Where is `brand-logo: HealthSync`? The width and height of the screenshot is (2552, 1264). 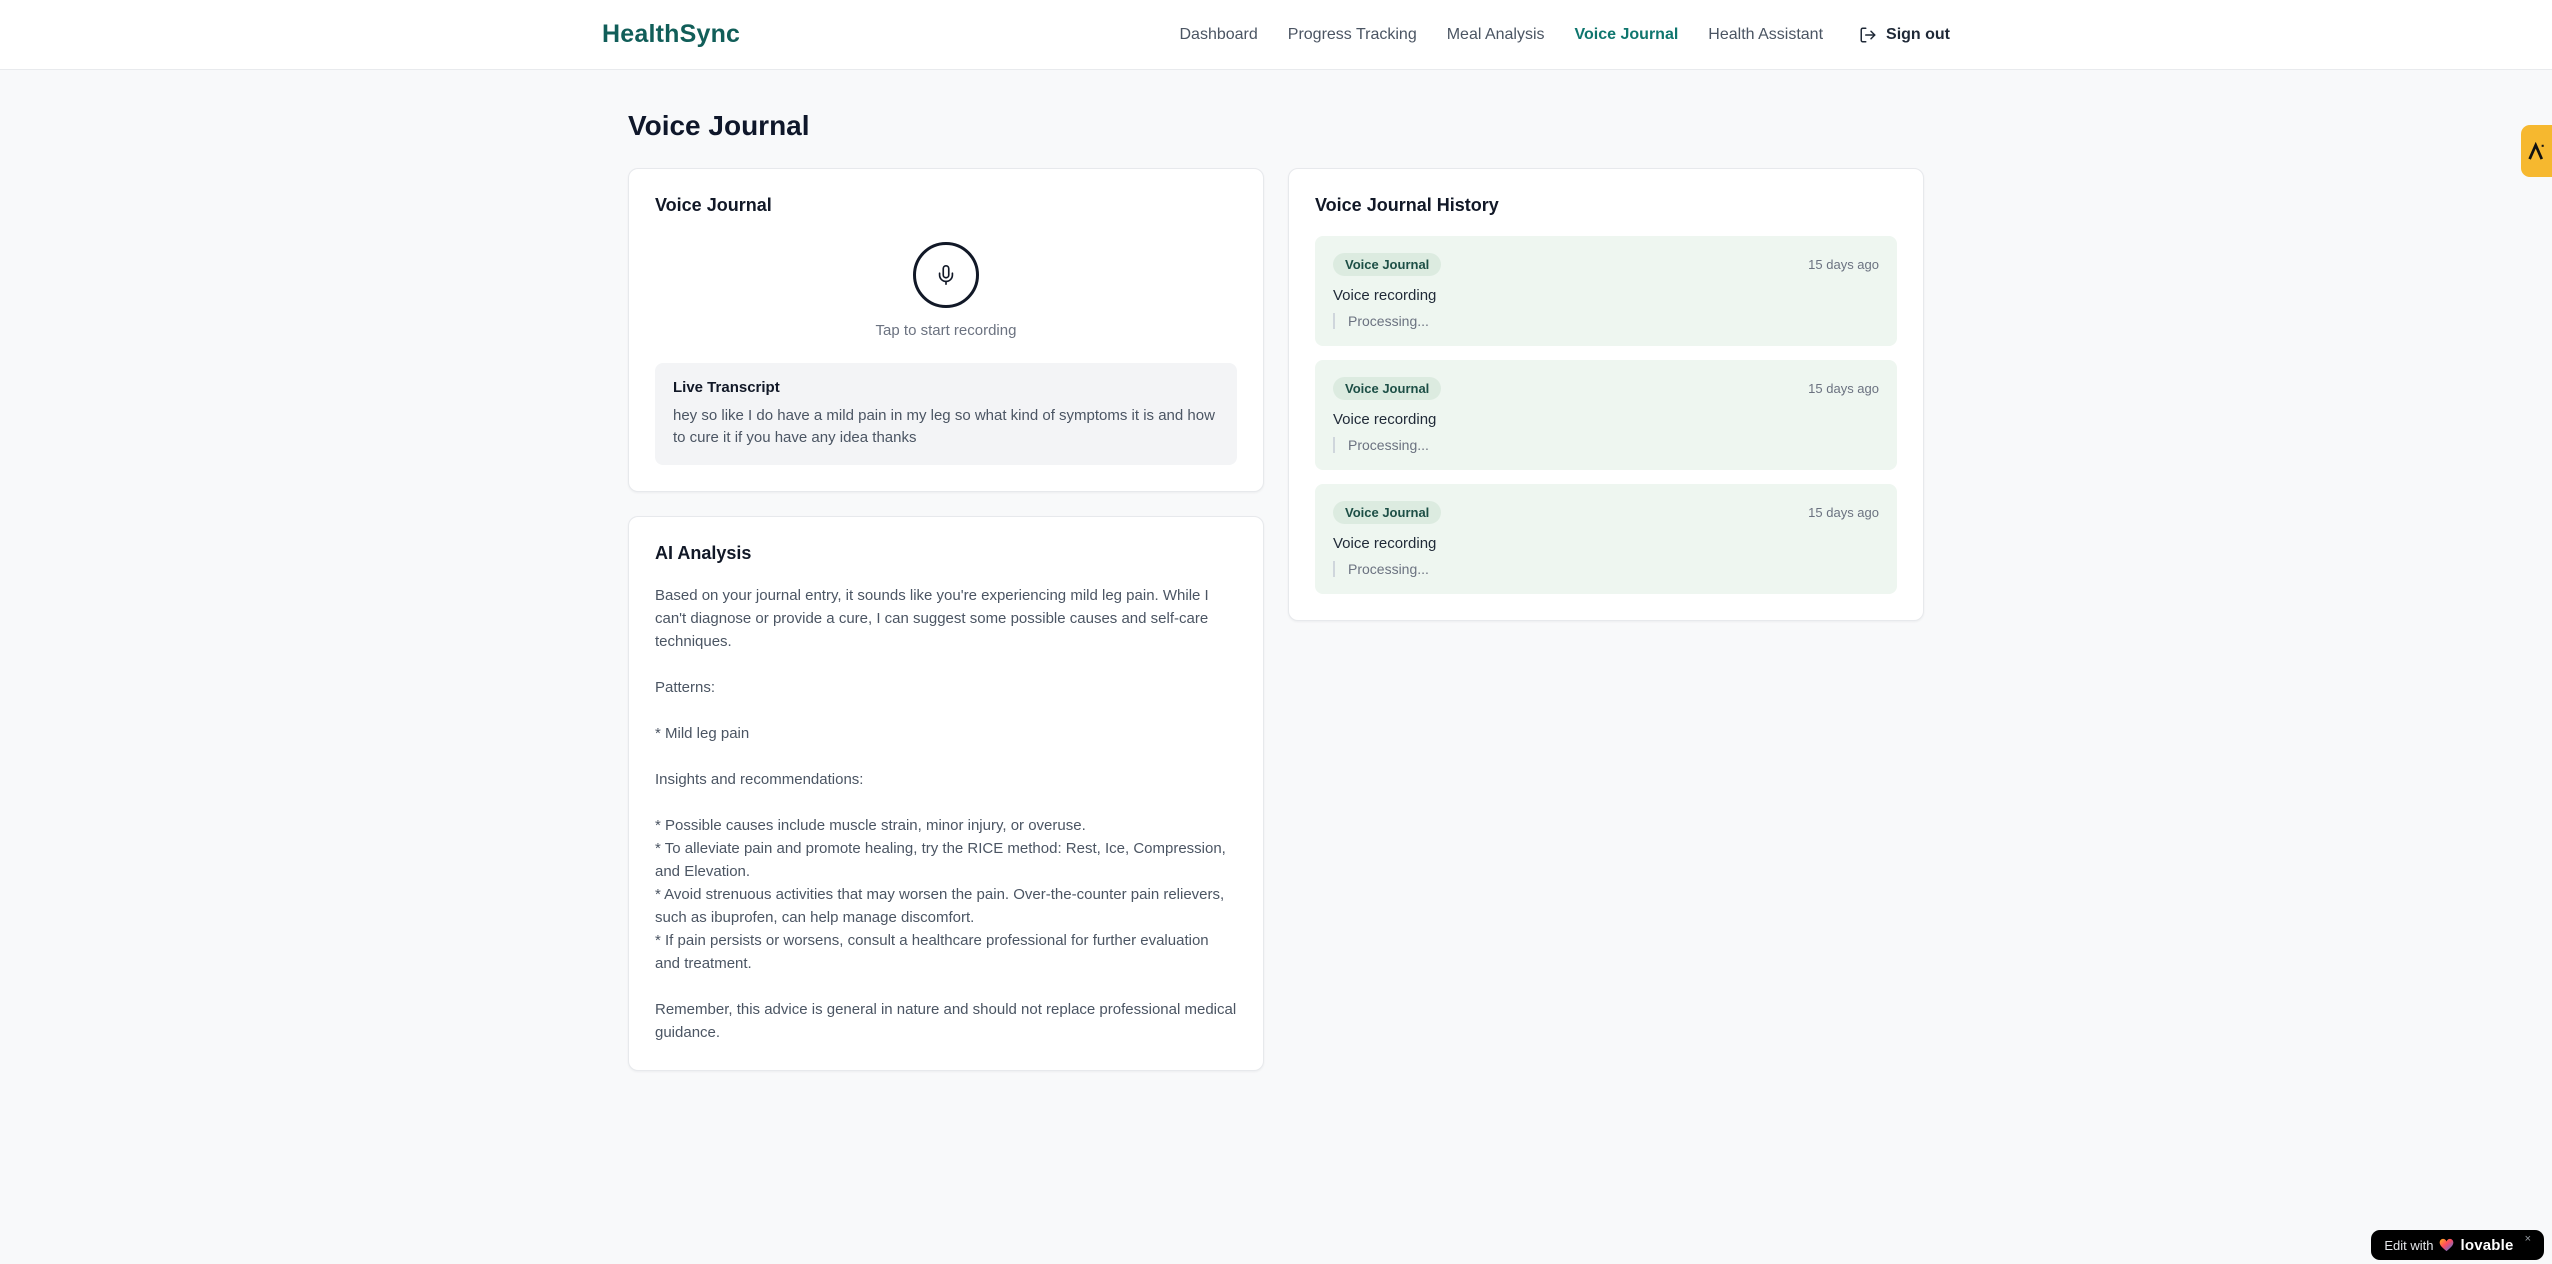 brand-logo: HealthSync is located at coordinates (671, 34).